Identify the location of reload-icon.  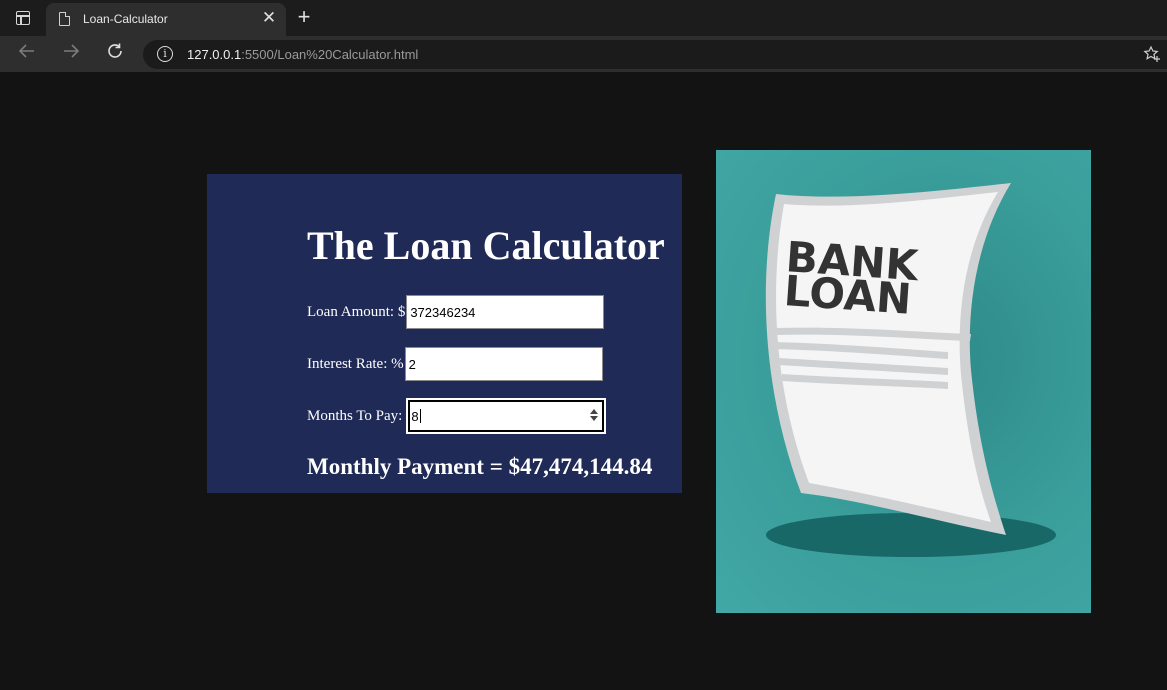
(115, 54).